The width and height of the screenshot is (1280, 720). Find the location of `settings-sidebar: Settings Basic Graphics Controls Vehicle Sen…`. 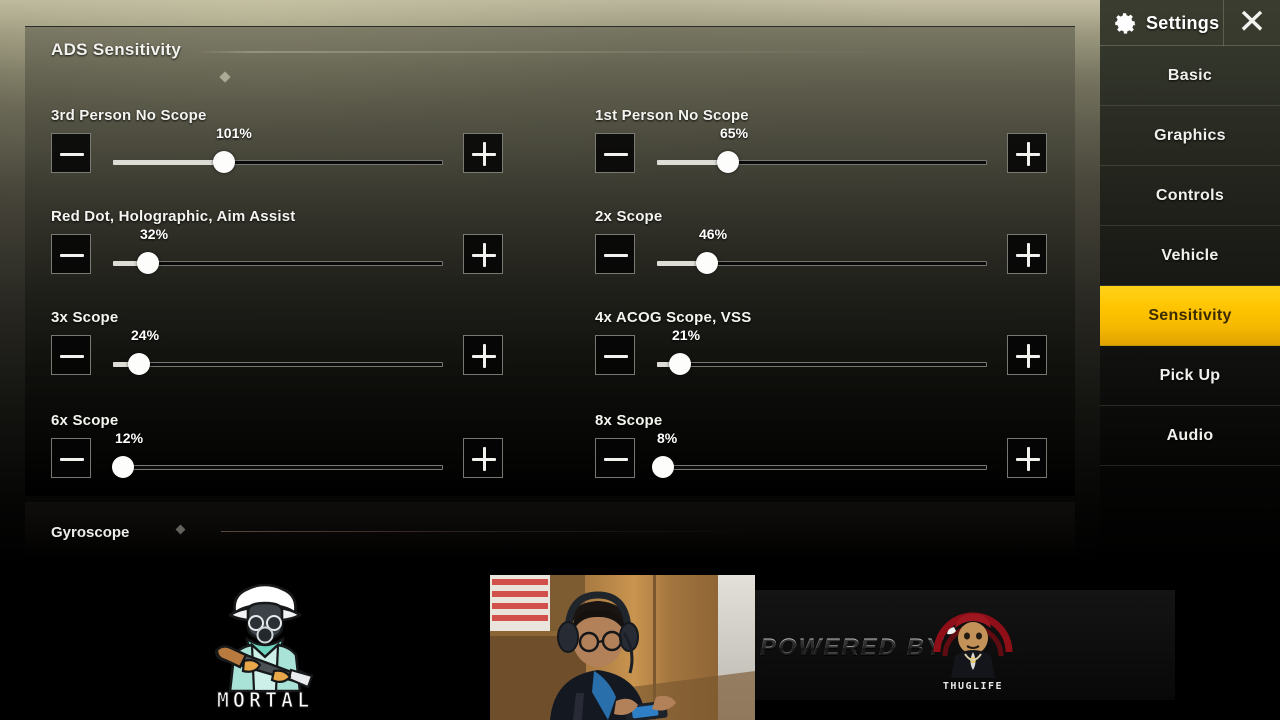

settings-sidebar: Settings Basic Graphics Controls Vehicle Sen… is located at coordinates (1190, 282).